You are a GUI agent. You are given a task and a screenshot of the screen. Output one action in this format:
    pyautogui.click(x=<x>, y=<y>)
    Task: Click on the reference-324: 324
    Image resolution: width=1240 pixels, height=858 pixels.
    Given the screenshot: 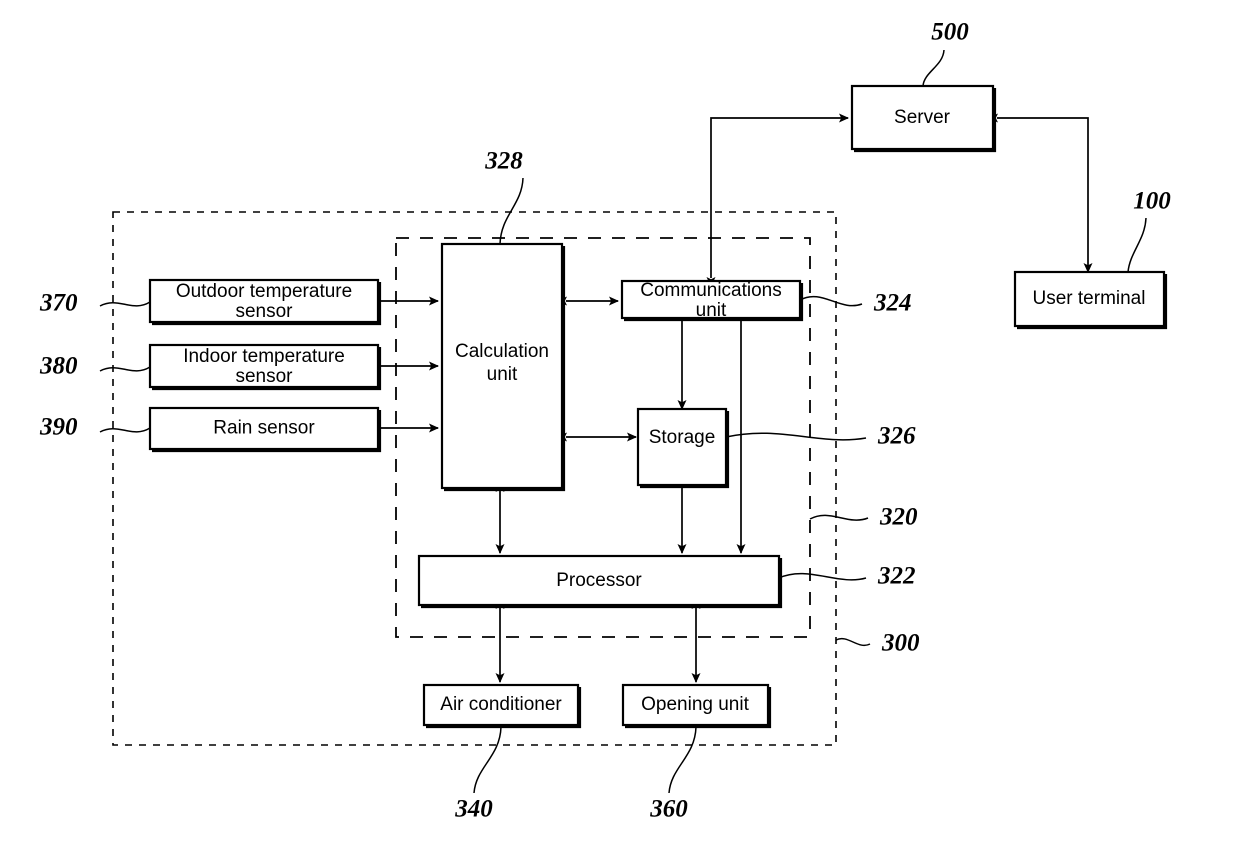 What is the action you would take?
    pyautogui.click(x=855, y=303)
    